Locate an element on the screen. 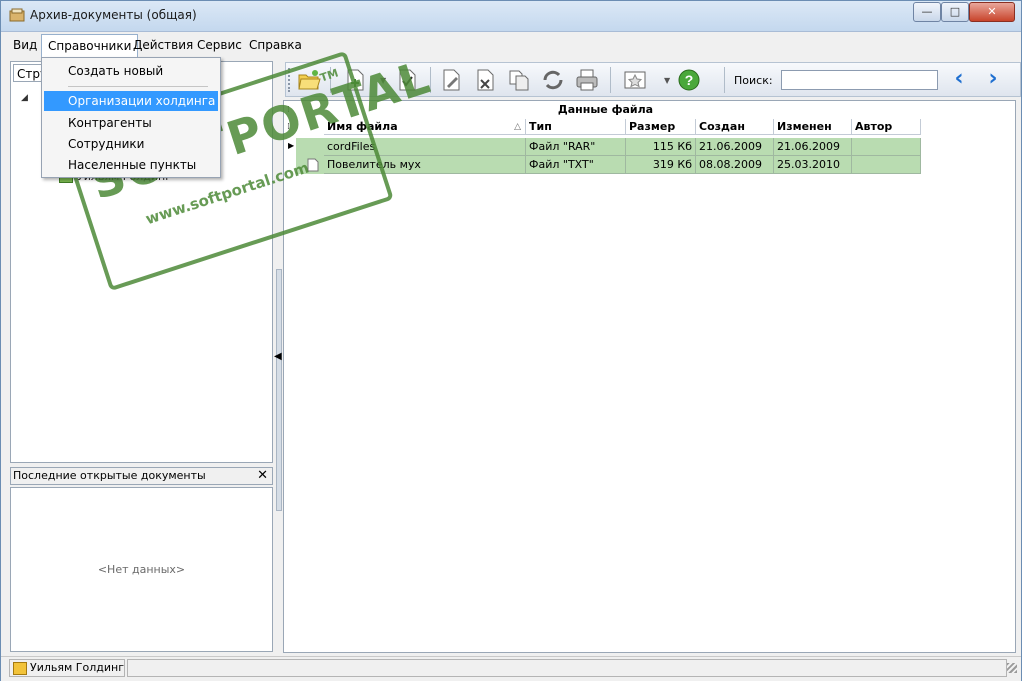  status-user-panel: Уильям Голдинг is located at coordinates (67, 668).